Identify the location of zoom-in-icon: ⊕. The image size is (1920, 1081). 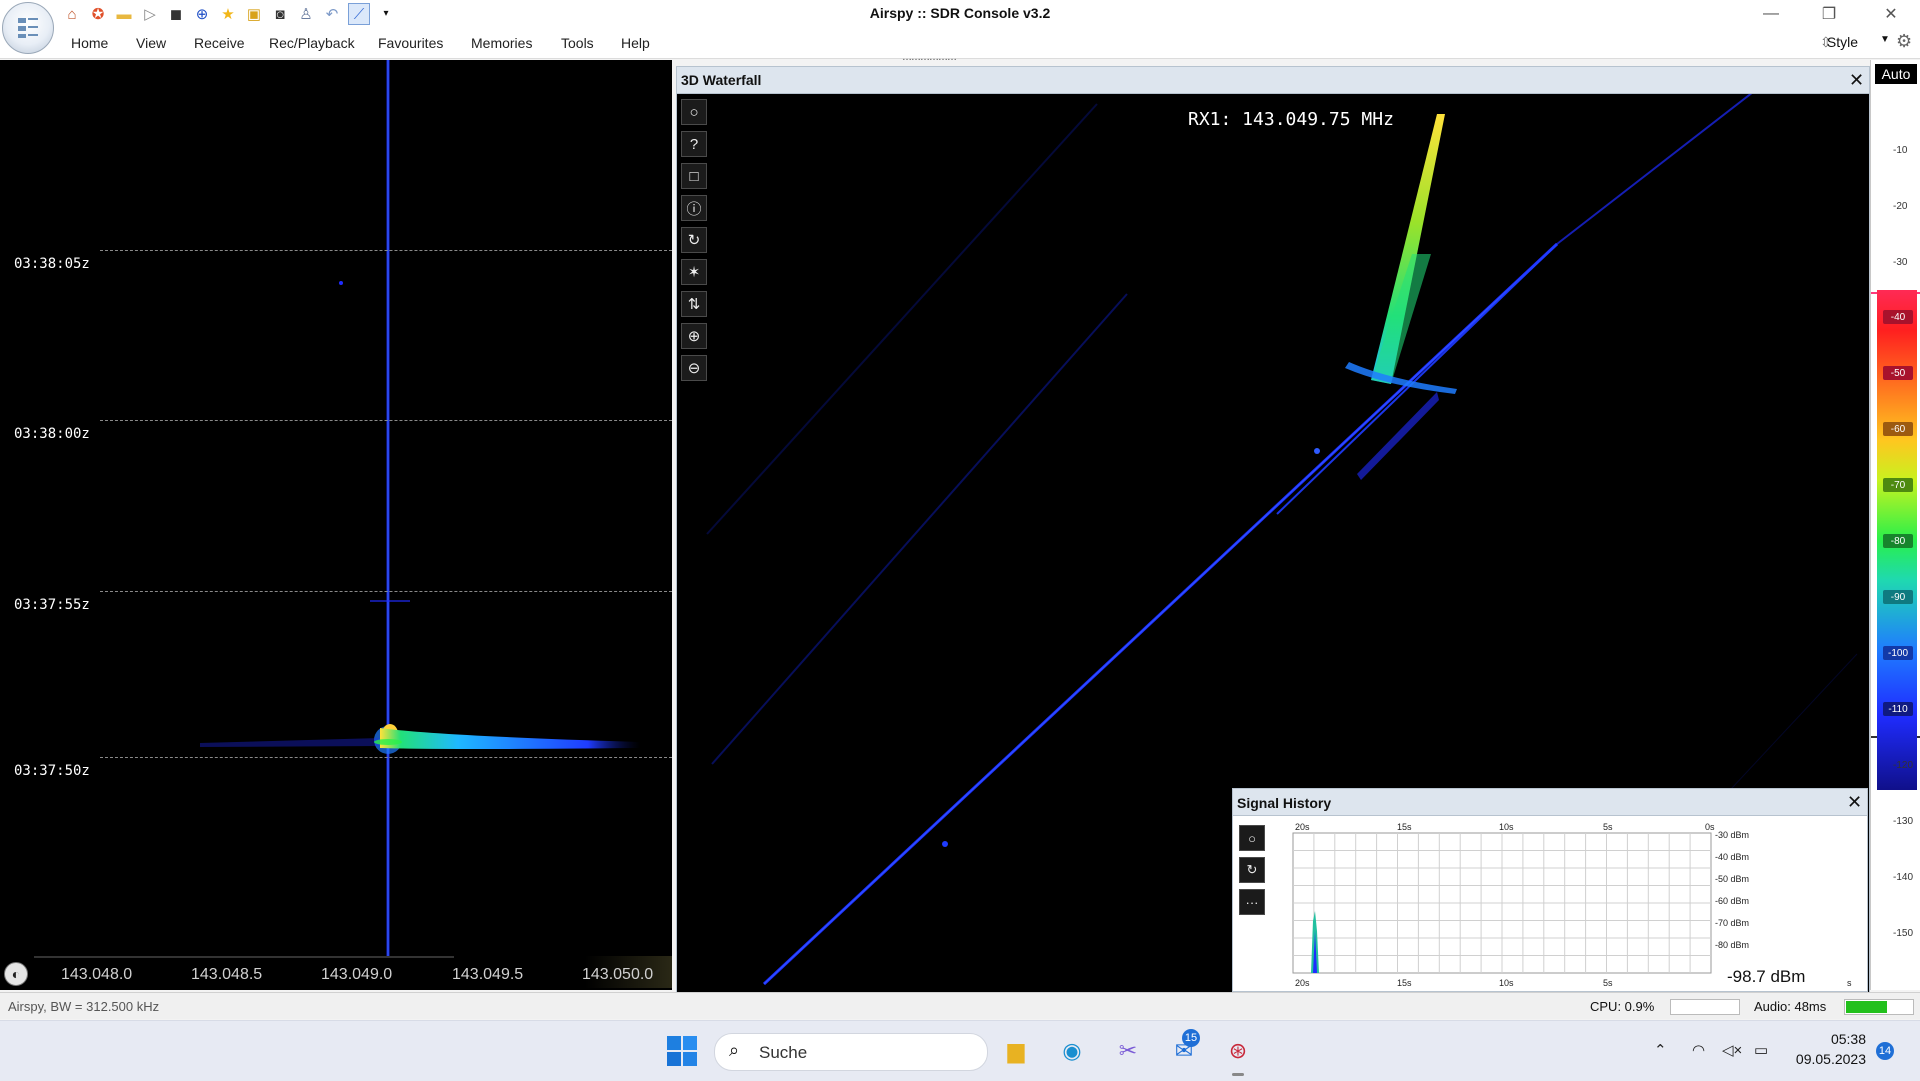
(694, 336).